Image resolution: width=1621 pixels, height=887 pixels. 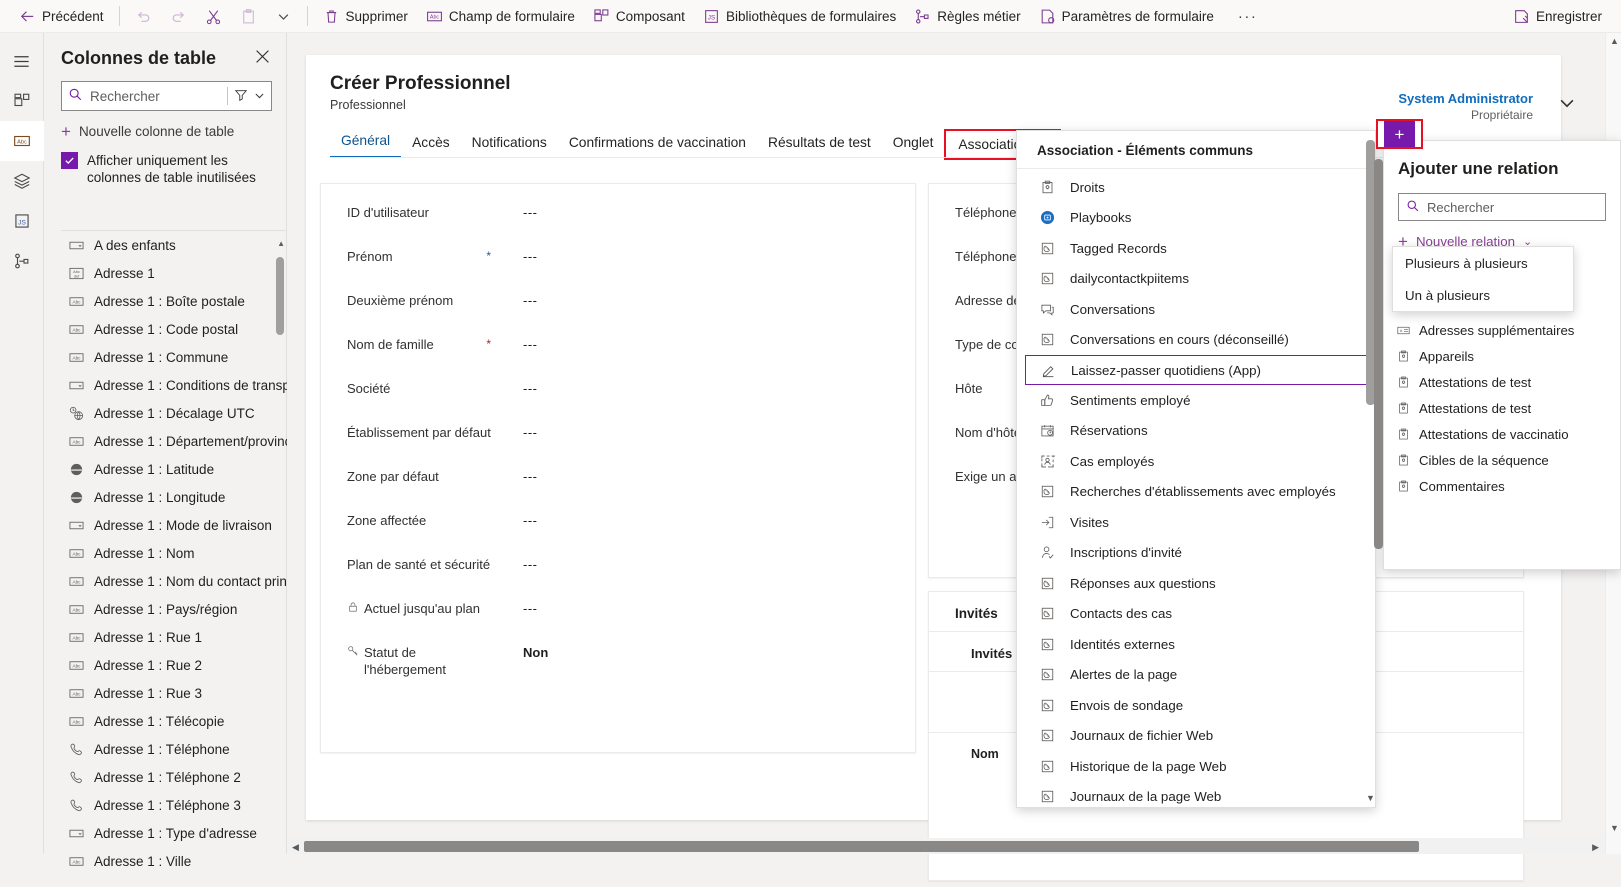 What do you see at coordinates (22, 181) in the screenshot?
I see `layers-icon` at bounding box center [22, 181].